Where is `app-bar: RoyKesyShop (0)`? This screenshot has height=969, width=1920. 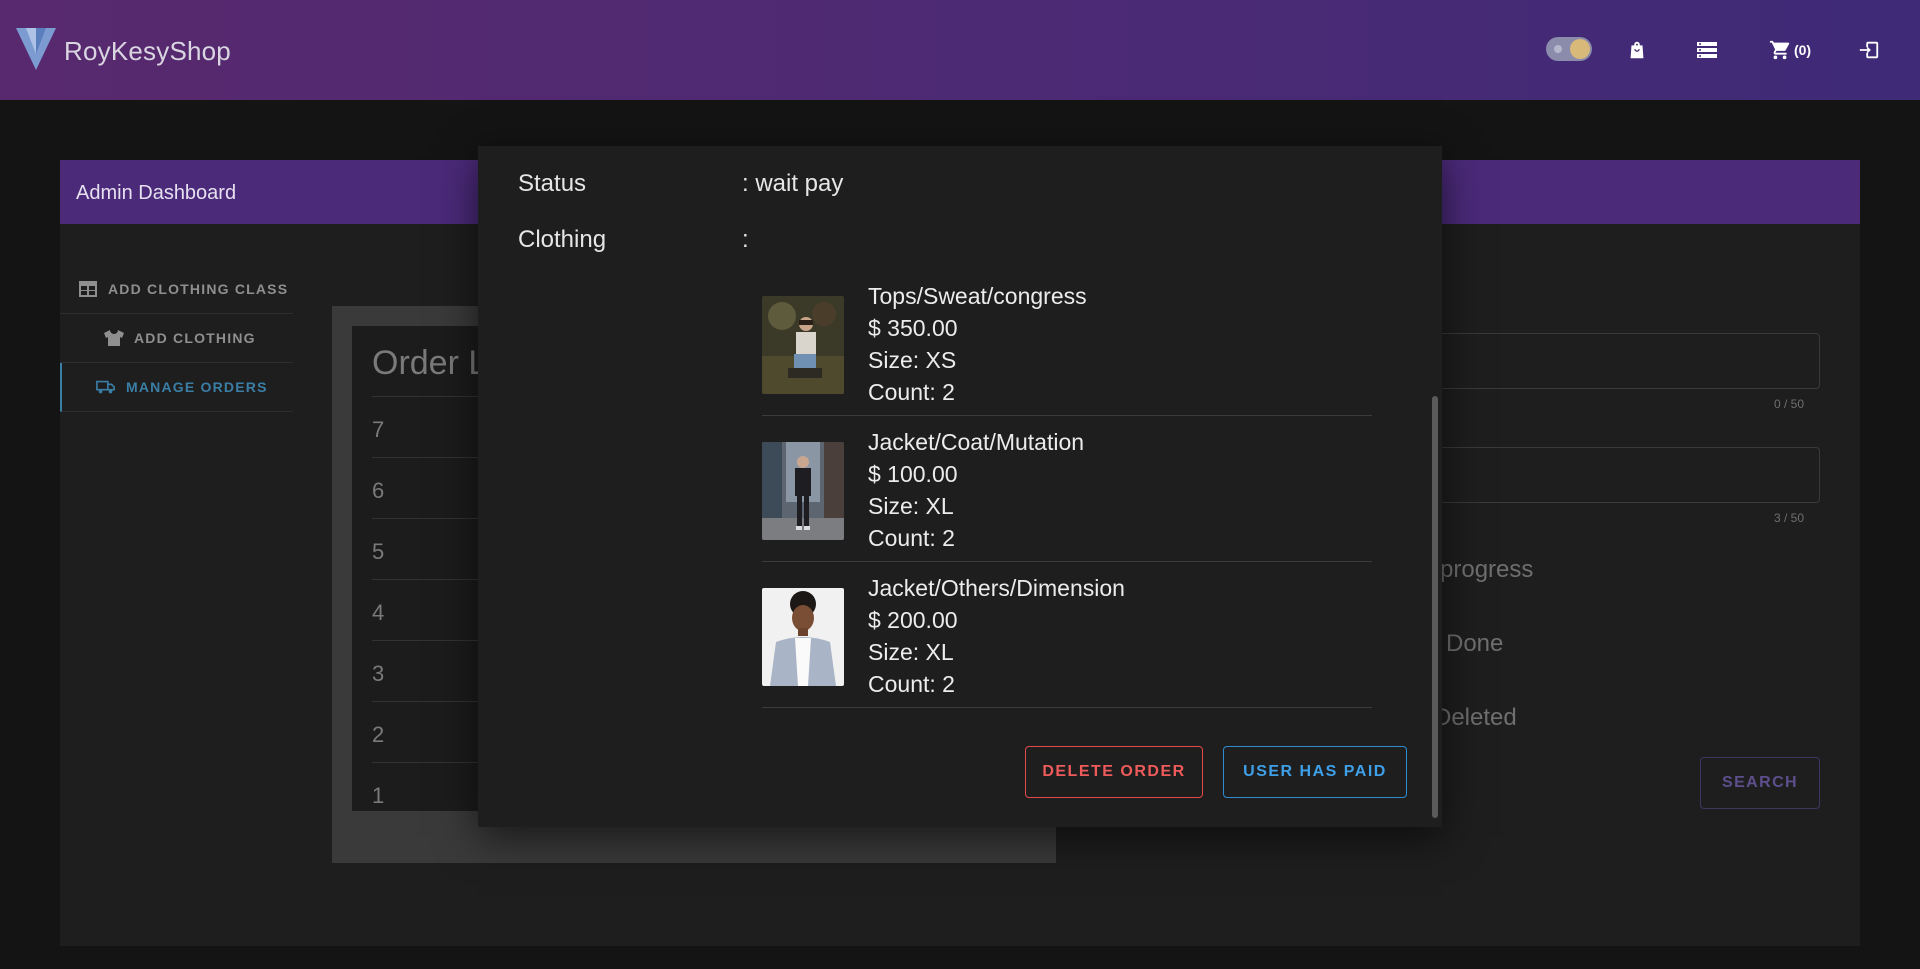 app-bar: RoyKesyShop (0) is located at coordinates (960, 50).